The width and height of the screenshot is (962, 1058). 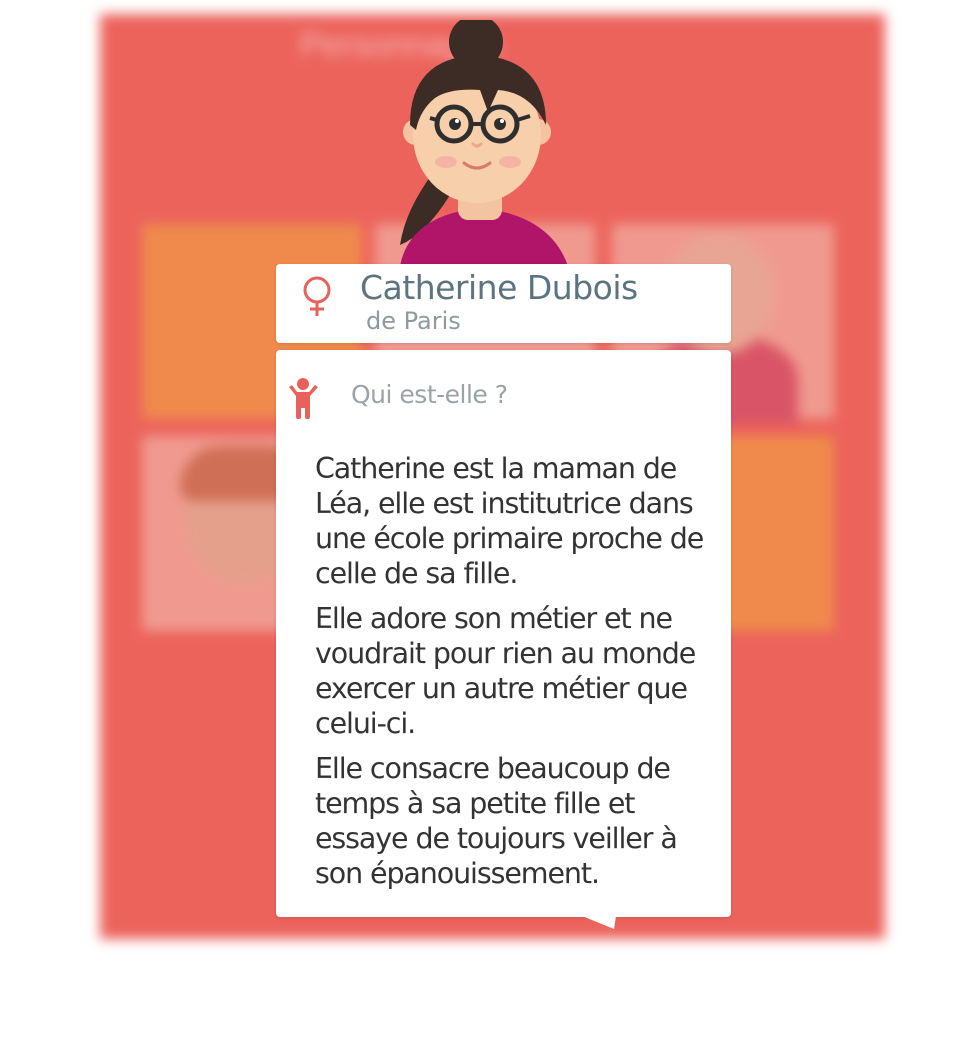 I want to click on person-city: de Paris, so click(x=413, y=321).